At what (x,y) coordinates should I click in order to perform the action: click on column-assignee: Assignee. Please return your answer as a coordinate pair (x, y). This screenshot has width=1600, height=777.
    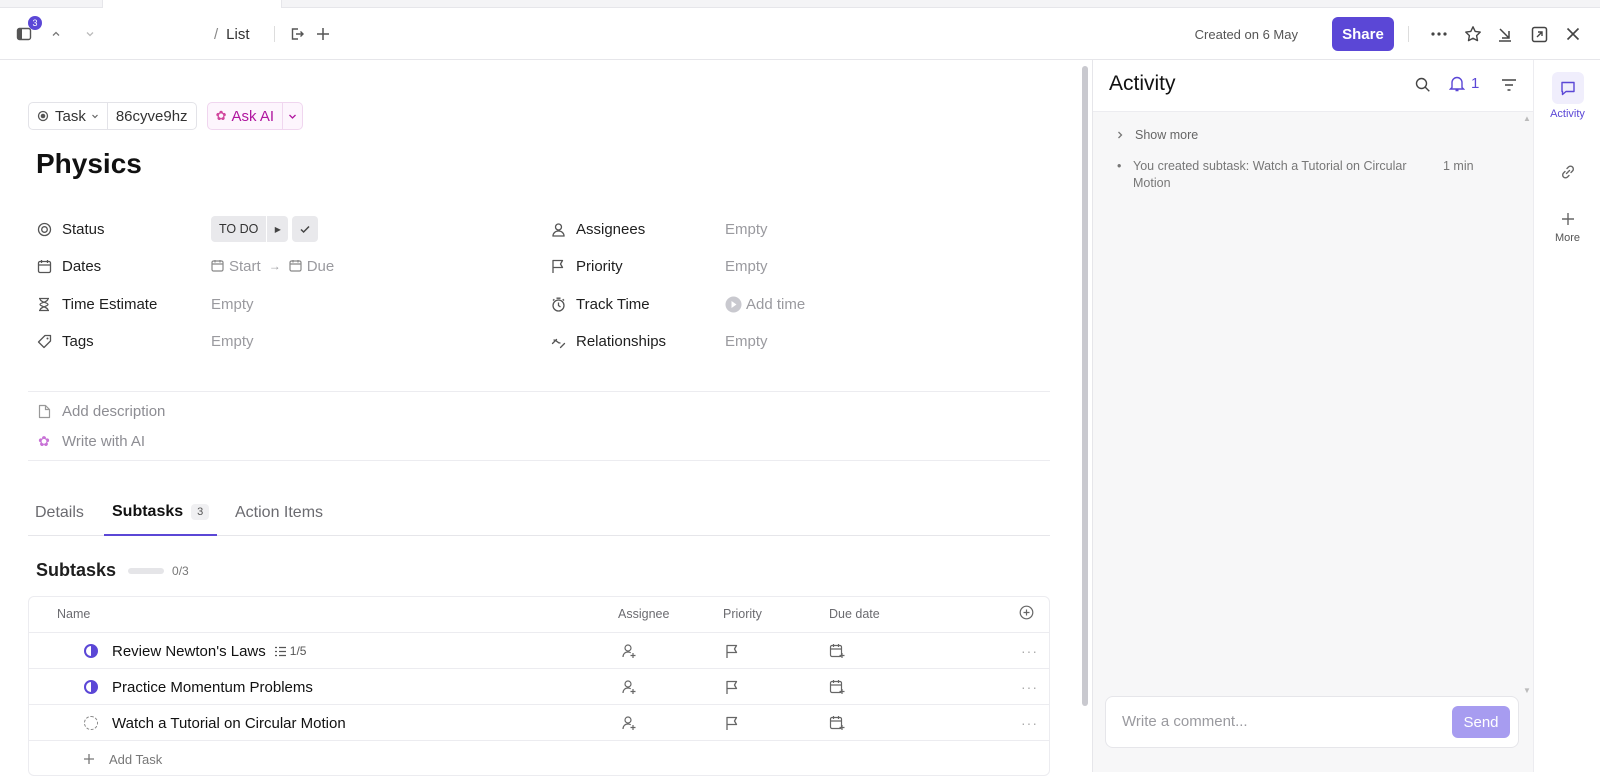
    Looking at the image, I should click on (643, 614).